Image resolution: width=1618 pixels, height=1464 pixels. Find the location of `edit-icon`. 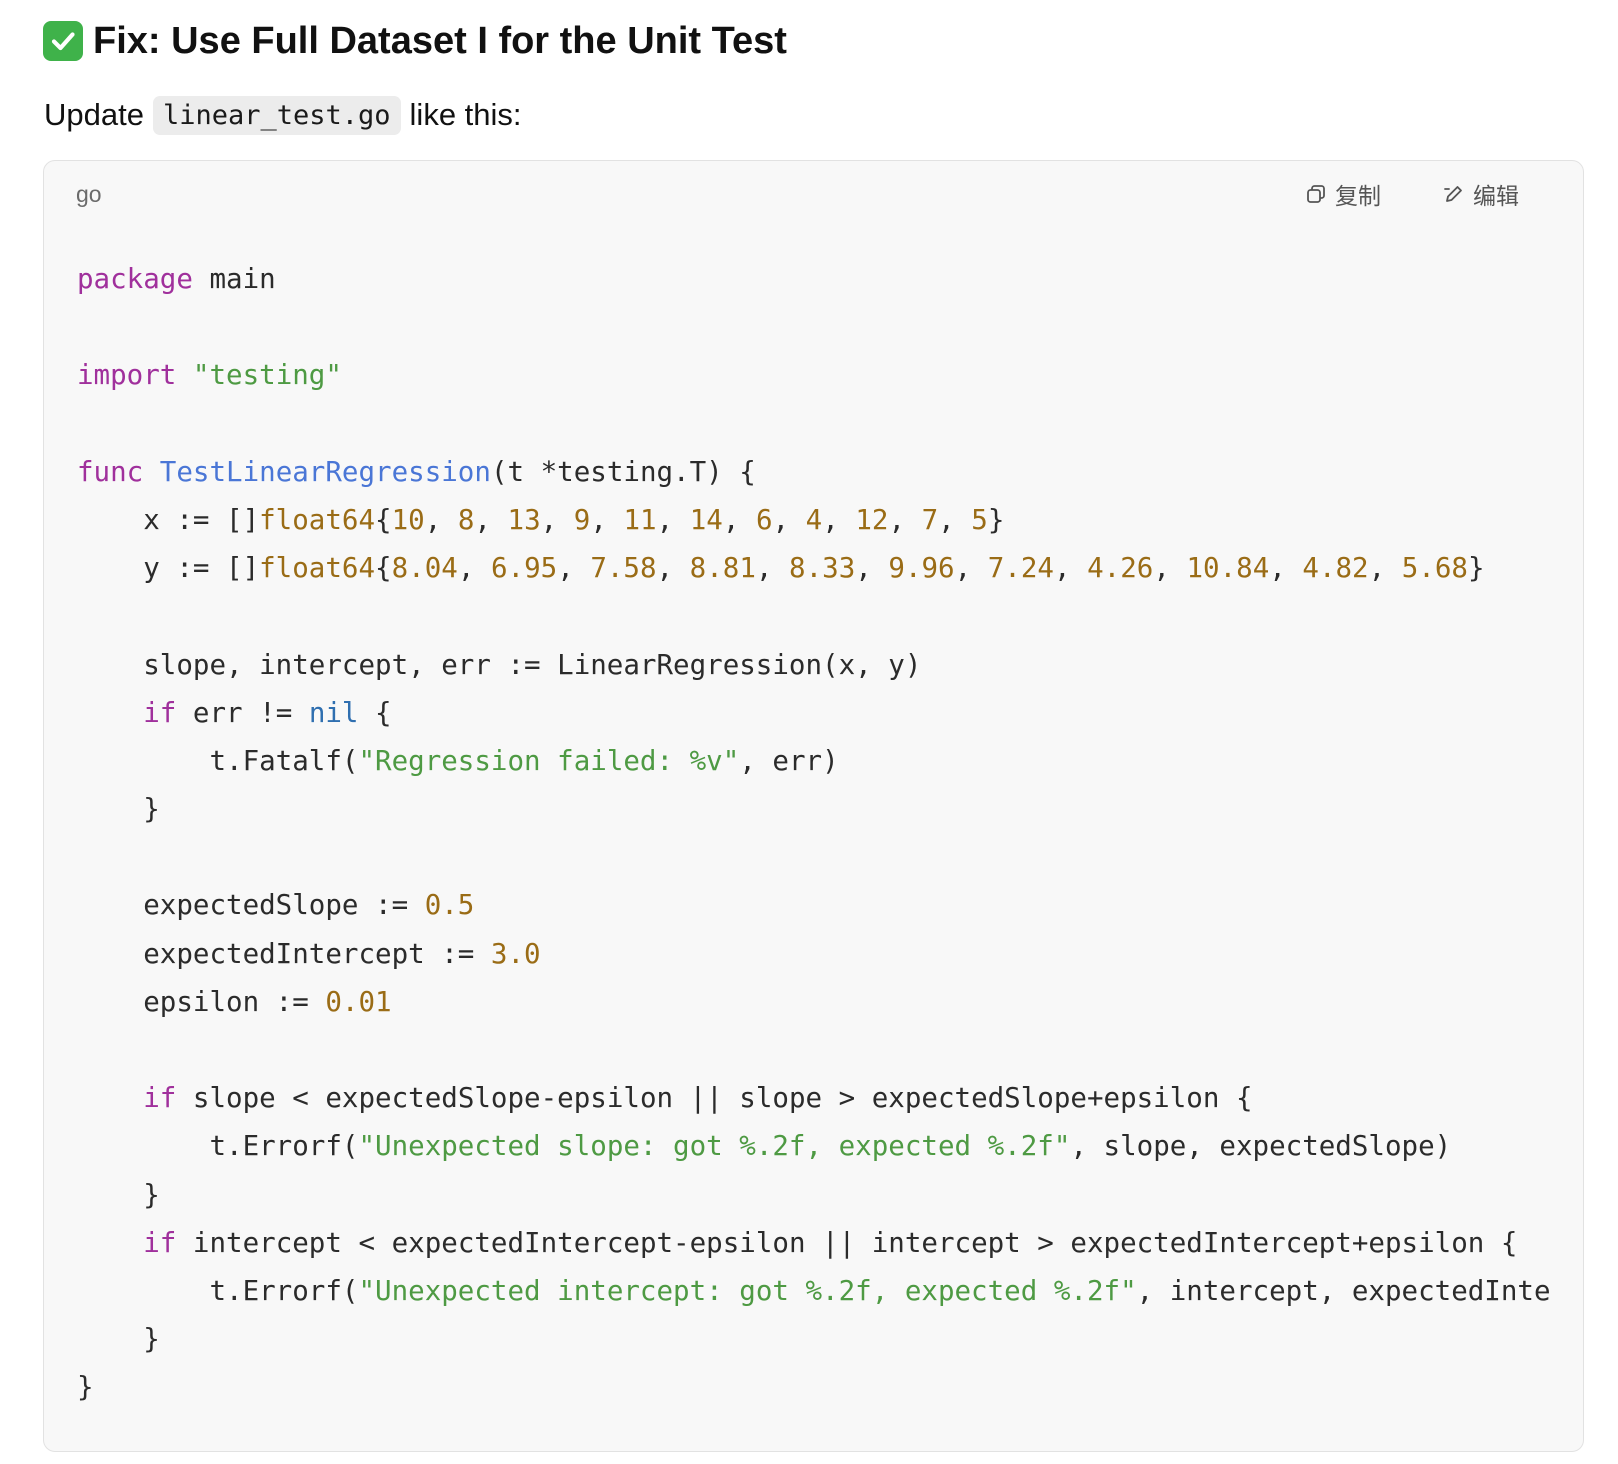

edit-icon is located at coordinates (1454, 194).